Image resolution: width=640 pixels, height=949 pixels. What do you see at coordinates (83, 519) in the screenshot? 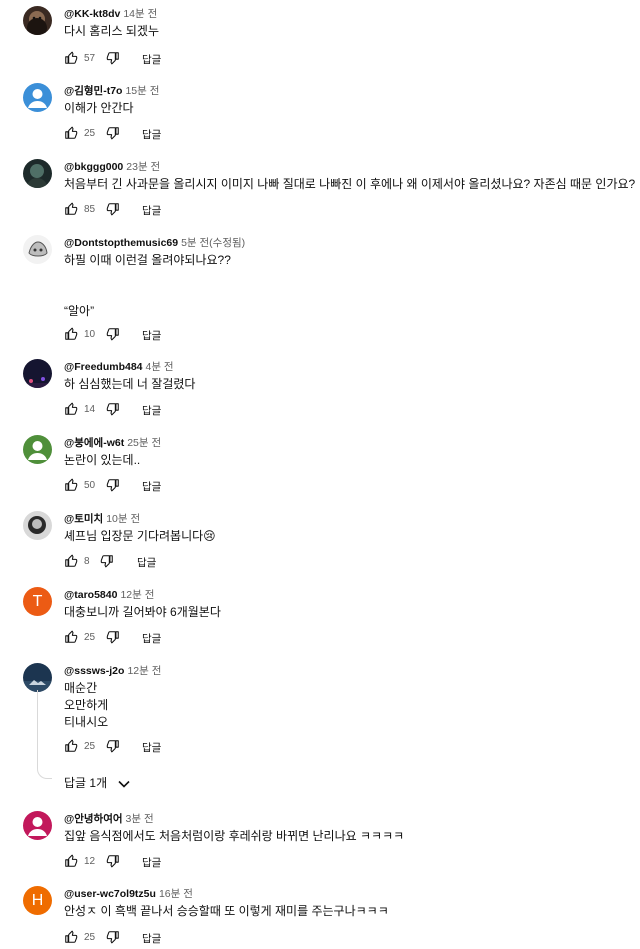
I see `comment-author: @토미치` at bounding box center [83, 519].